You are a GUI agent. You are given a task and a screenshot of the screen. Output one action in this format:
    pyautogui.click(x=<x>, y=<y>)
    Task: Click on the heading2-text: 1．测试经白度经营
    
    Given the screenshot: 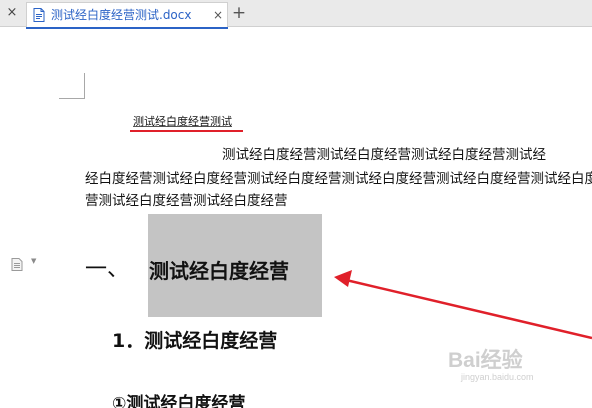 What is the action you would take?
    pyautogui.click(x=194, y=341)
    